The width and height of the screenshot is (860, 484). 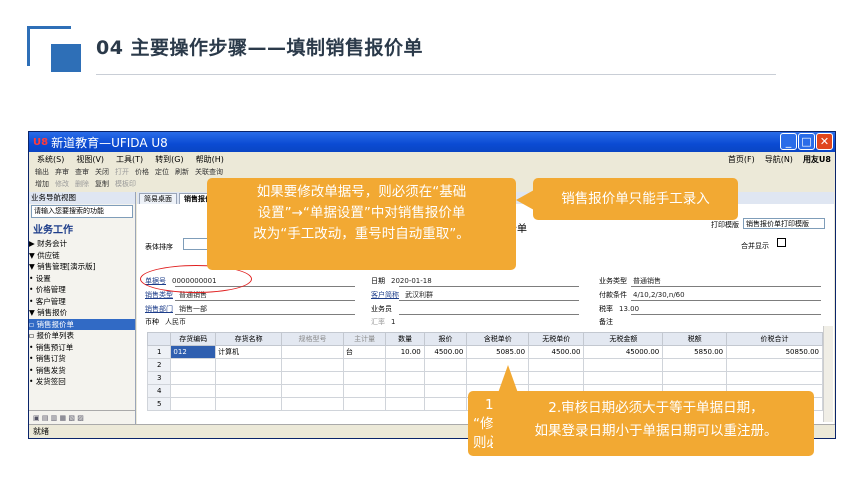 What do you see at coordinates (741, 159) in the screenshot?
I see `home-link: 首页(F)` at bounding box center [741, 159].